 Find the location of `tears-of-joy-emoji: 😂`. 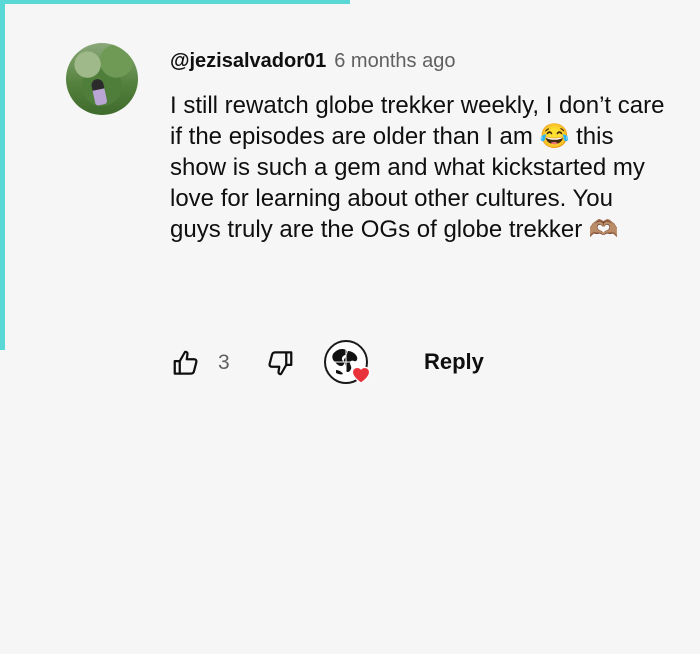

tears-of-joy-emoji: 😂 is located at coordinates (554, 136).